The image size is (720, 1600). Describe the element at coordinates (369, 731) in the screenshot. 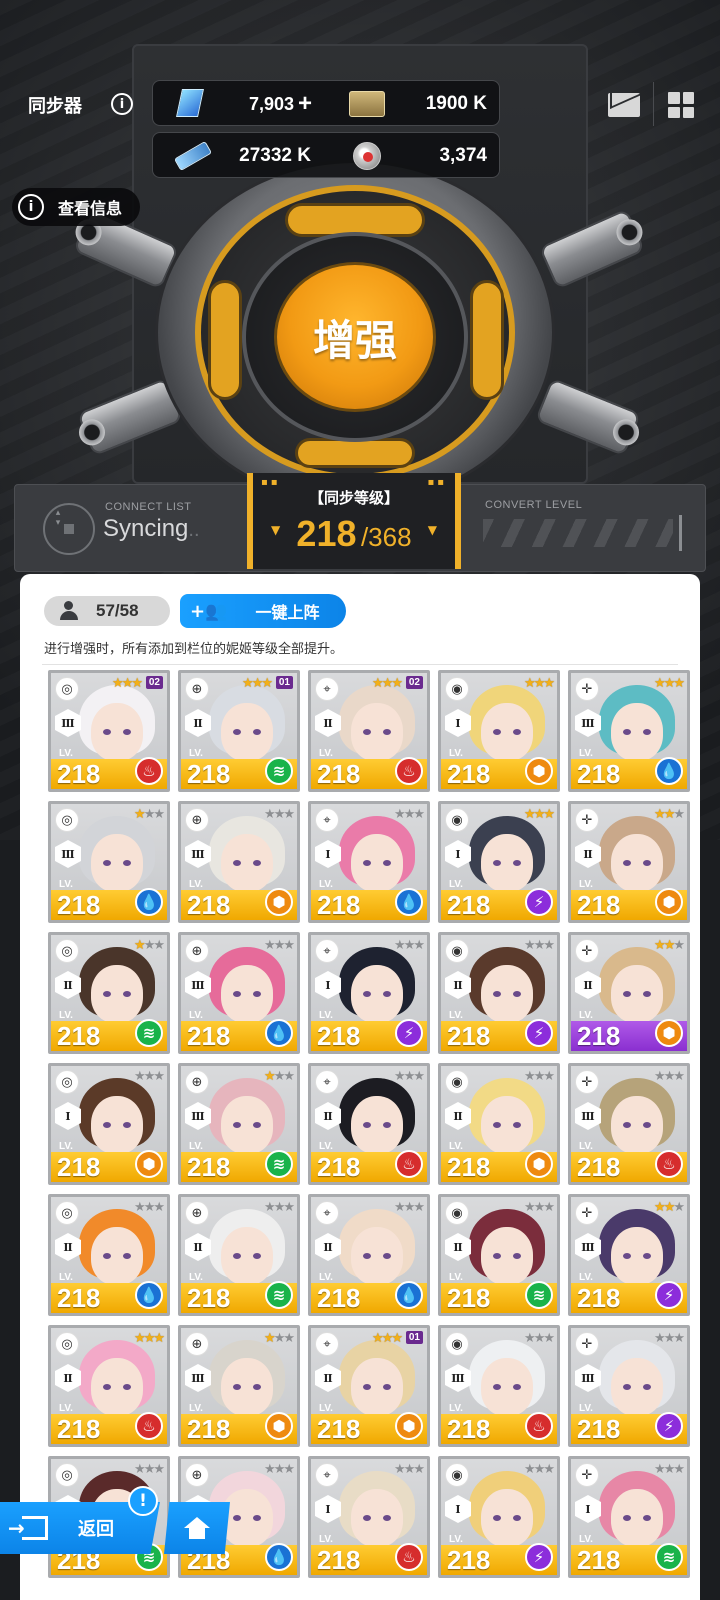

I see `nikke-card: ⌖ Ⅱ ★★★ 02 LV. 218 ♨` at that location.